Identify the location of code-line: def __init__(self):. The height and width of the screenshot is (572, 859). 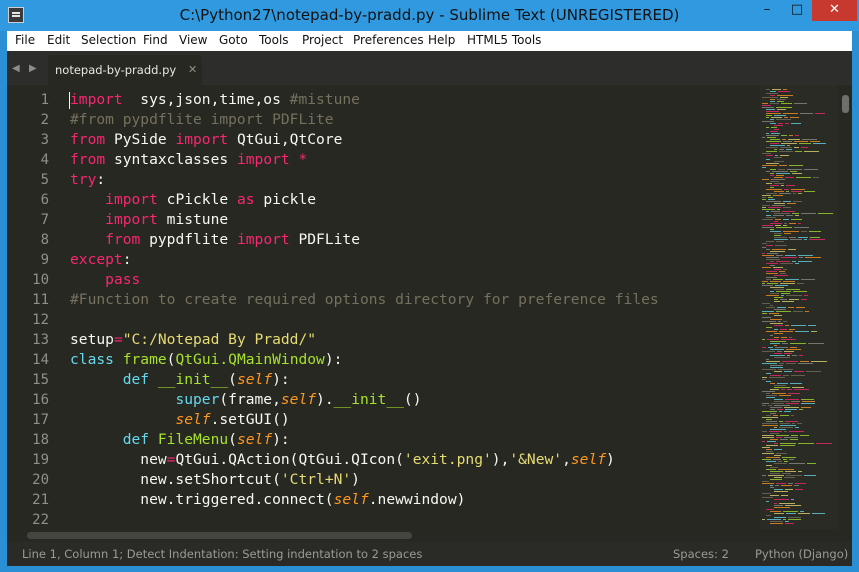
(180, 380).